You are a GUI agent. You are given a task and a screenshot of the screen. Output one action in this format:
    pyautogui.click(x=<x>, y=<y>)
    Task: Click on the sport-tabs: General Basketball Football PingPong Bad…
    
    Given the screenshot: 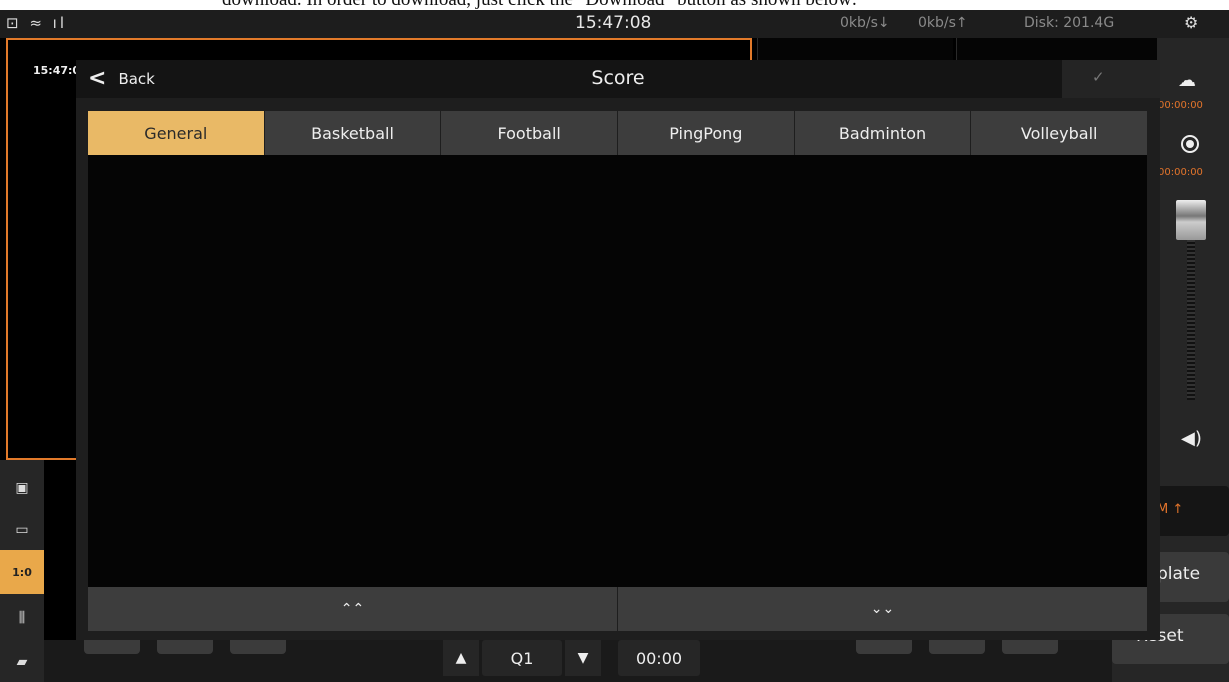 What is the action you would take?
    pyautogui.click(x=618, y=133)
    